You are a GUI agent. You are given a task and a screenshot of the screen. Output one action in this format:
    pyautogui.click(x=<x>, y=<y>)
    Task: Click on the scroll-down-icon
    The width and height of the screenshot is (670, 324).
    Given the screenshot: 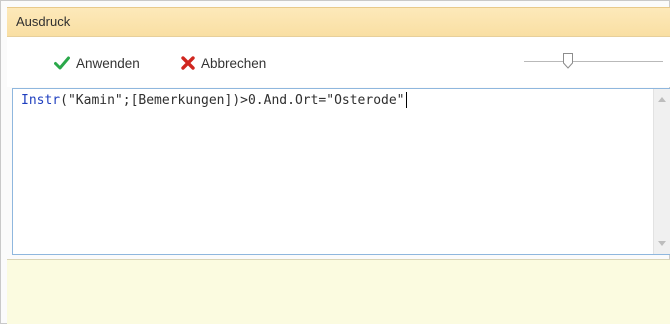 What is the action you would take?
    pyautogui.click(x=662, y=243)
    